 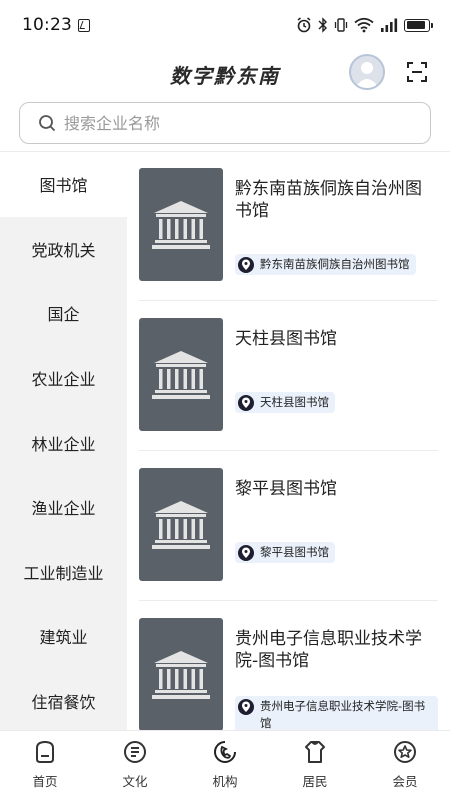 I want to click on wifi-icon, so click(x=364, y=25).